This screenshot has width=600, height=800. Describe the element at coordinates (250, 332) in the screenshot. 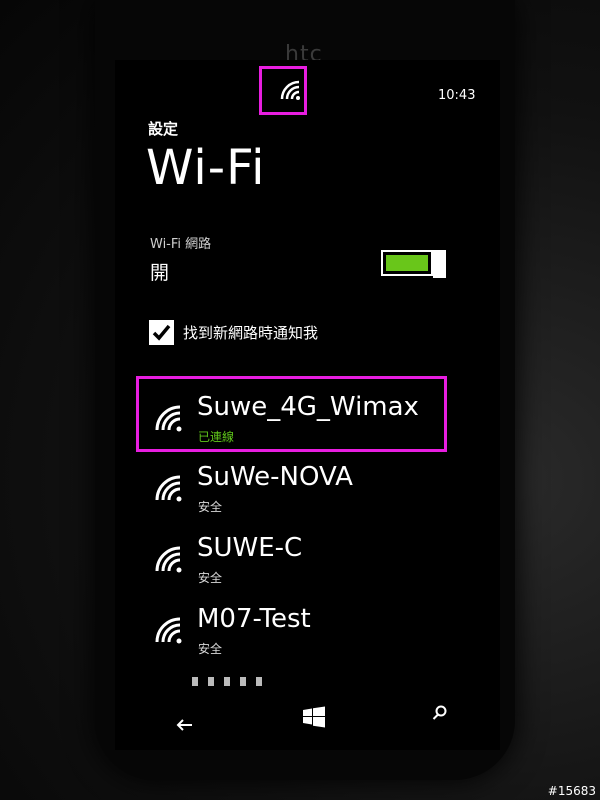

I see `notify-checkbox-label: 找到新網路時通知我` at that location.